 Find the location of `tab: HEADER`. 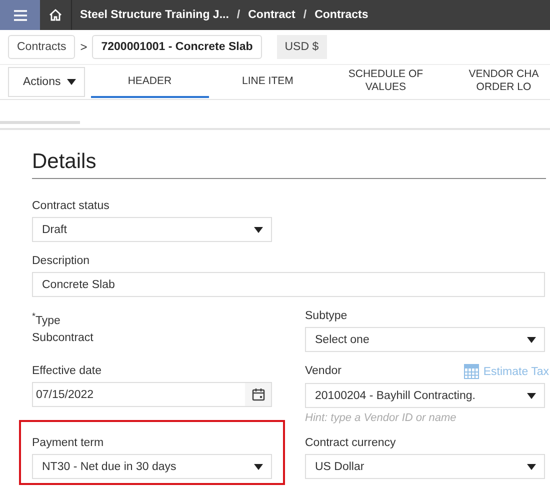

tab: HEADER is located at coordinates (149, 82).